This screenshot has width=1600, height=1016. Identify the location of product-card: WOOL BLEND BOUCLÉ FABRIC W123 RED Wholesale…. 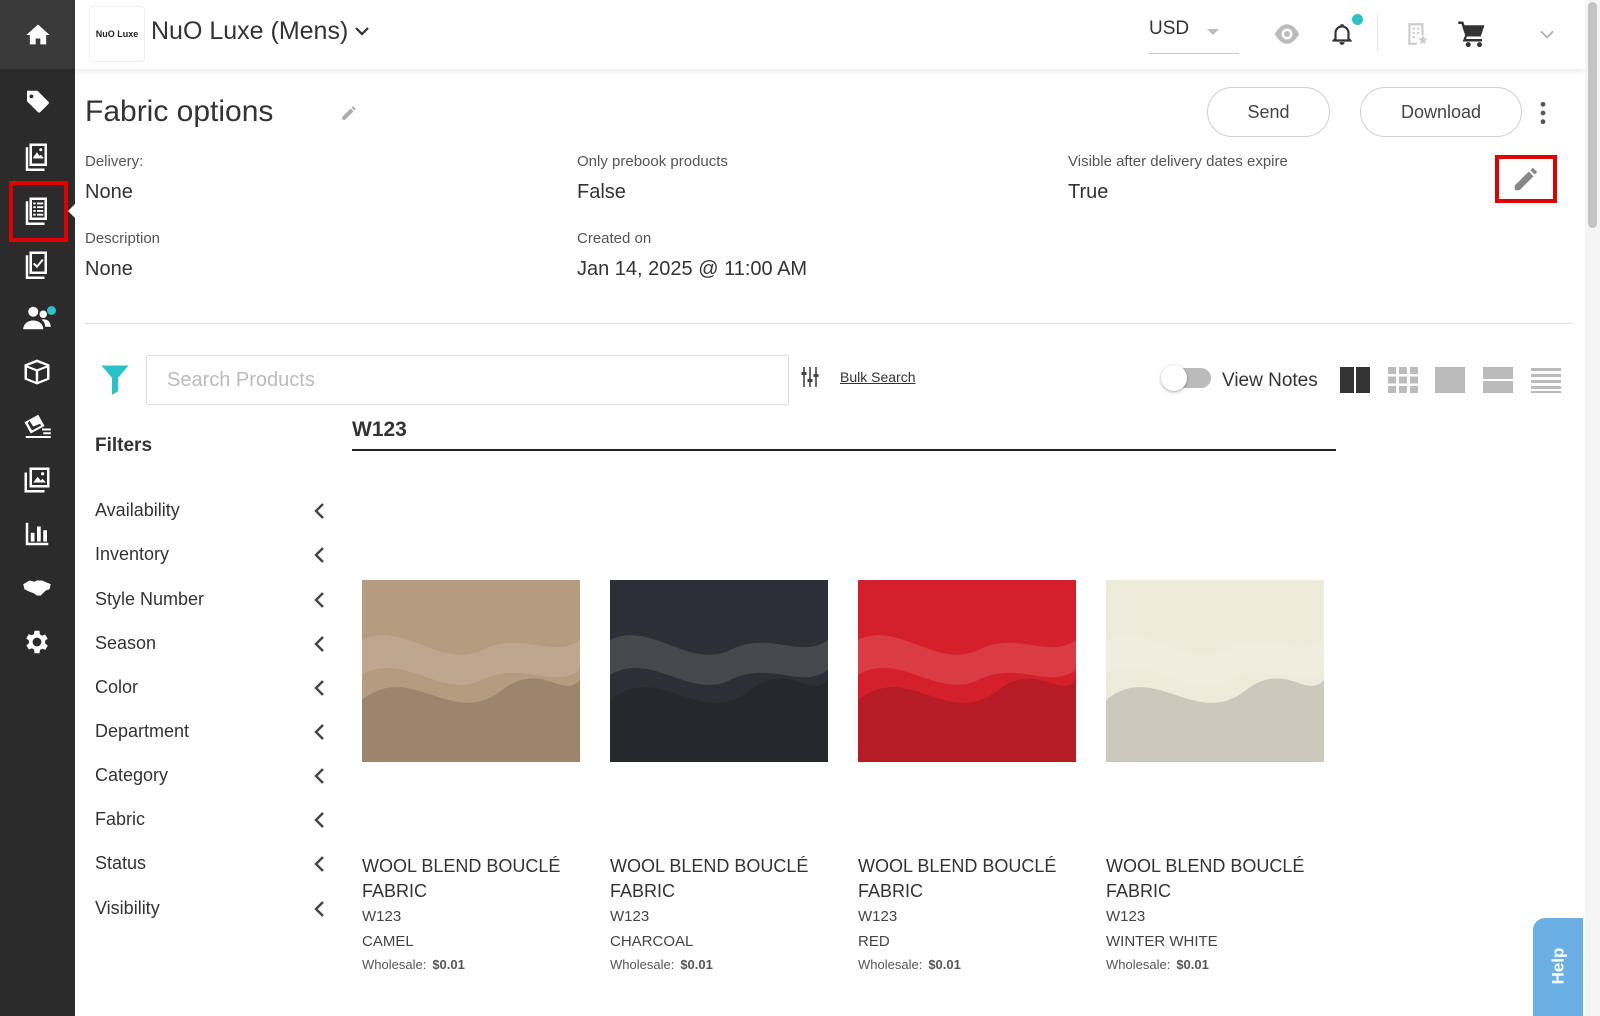
(967, 778).